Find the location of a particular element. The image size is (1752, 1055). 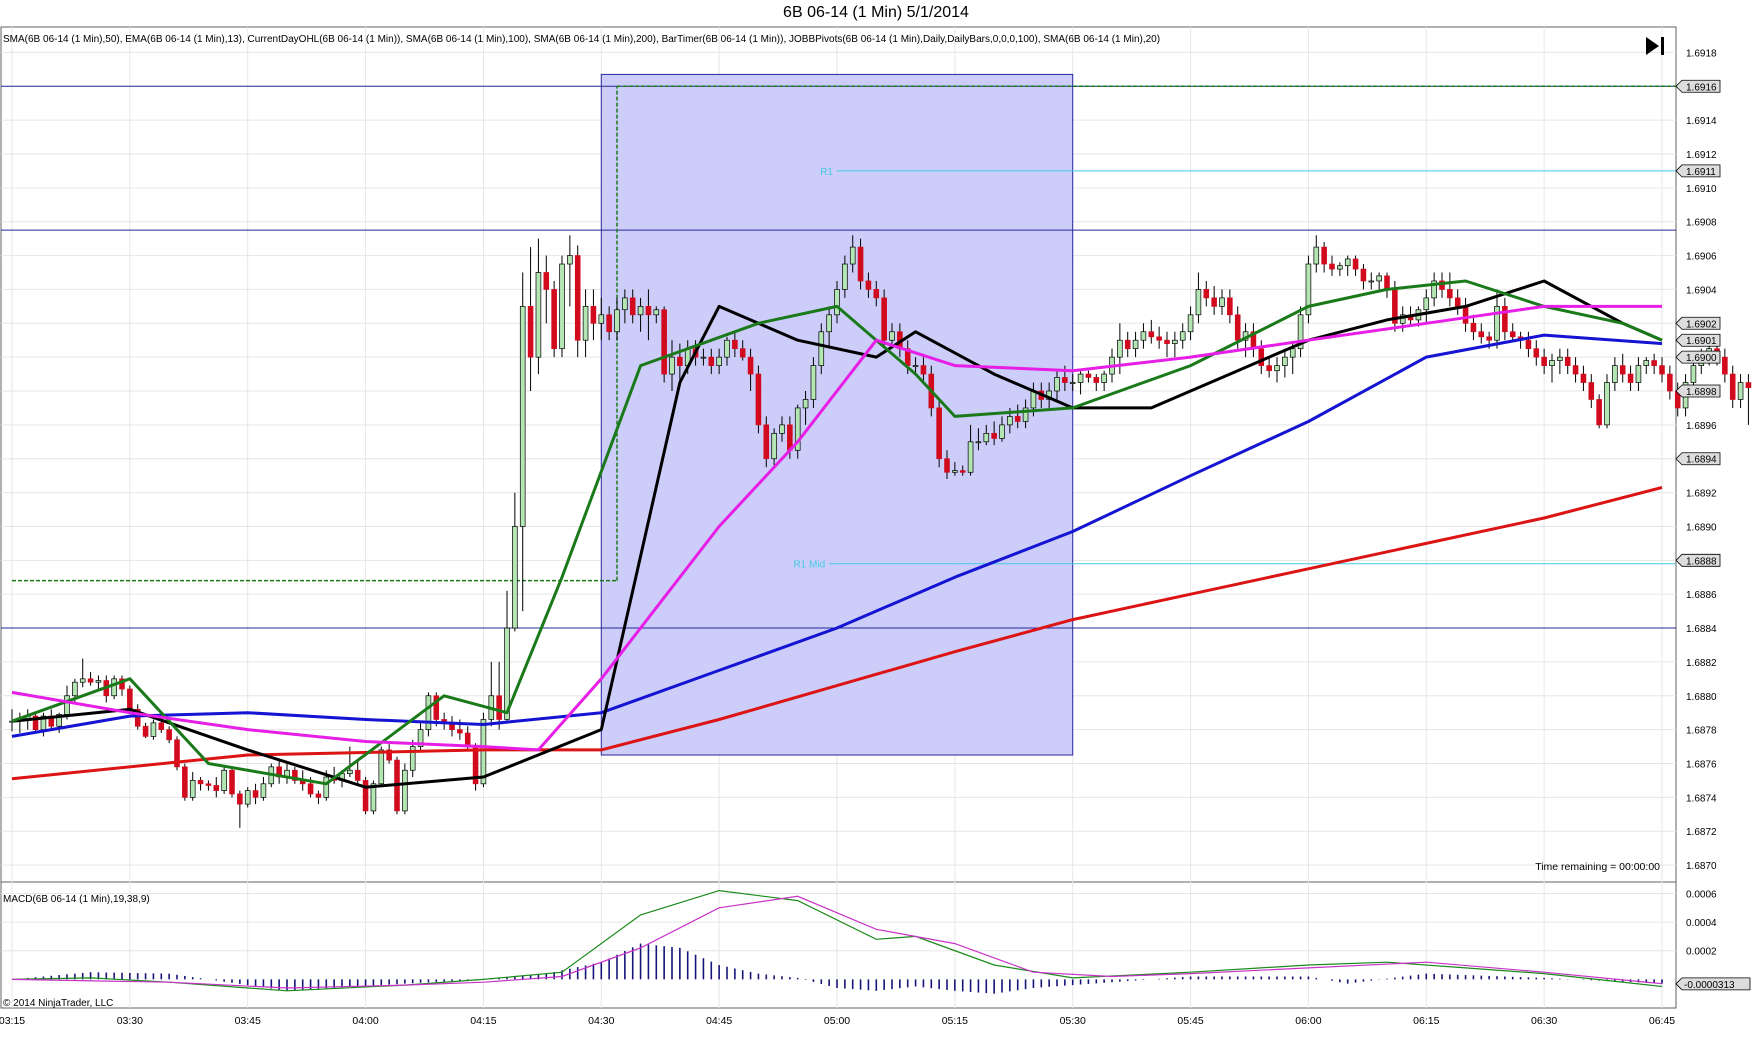

y-tick-label: 1.6906 is located at coordinates (1701, 257).